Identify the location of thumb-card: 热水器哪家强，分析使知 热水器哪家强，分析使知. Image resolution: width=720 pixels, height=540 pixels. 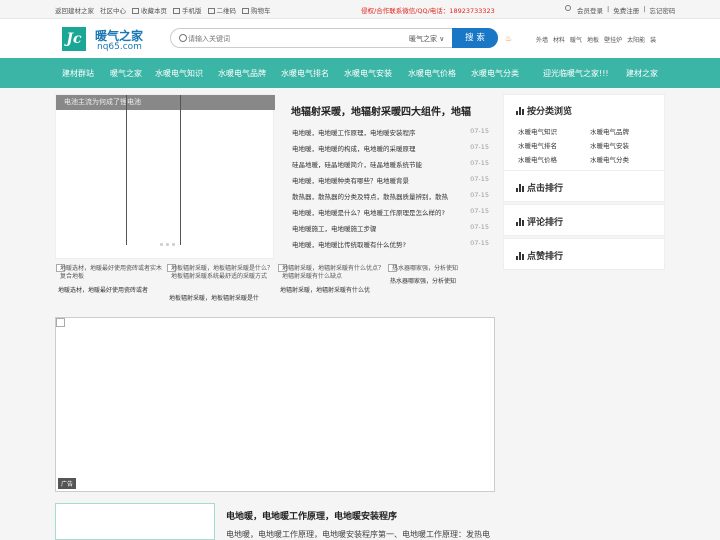
(441, 284).